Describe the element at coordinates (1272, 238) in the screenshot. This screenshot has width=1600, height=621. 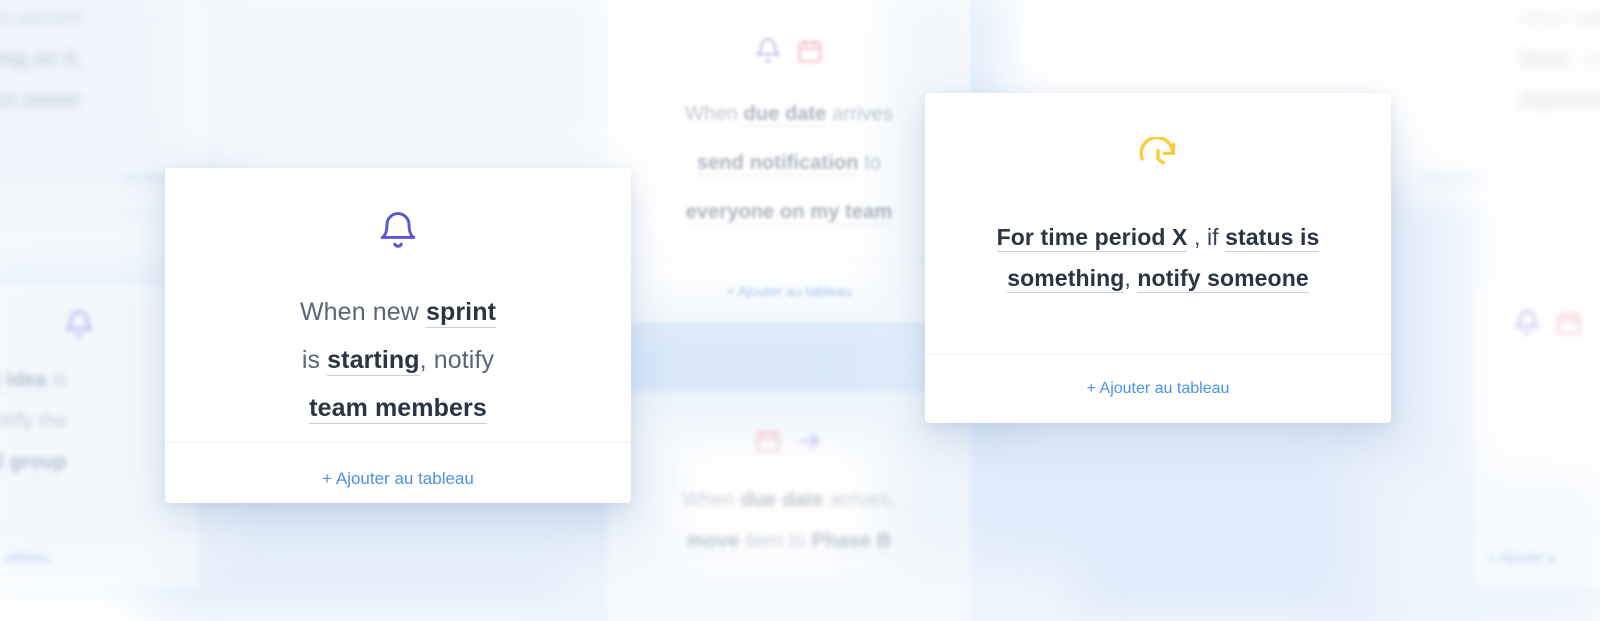
I see `recipe-token: status is` at that location.